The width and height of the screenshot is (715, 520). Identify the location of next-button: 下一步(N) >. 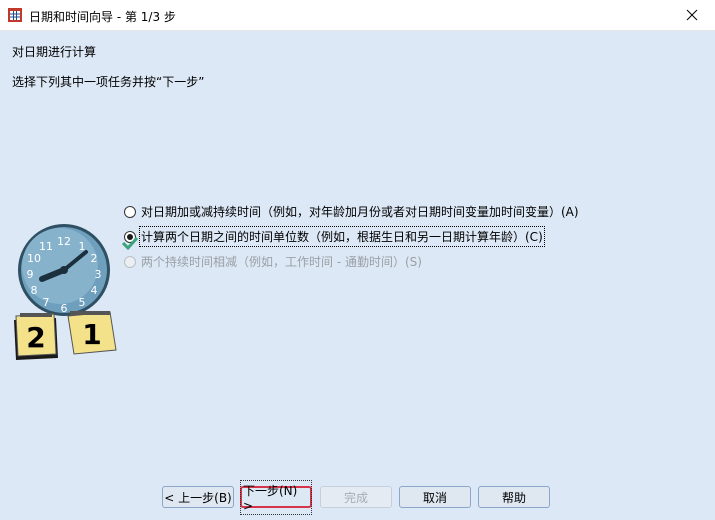
(276, 497).